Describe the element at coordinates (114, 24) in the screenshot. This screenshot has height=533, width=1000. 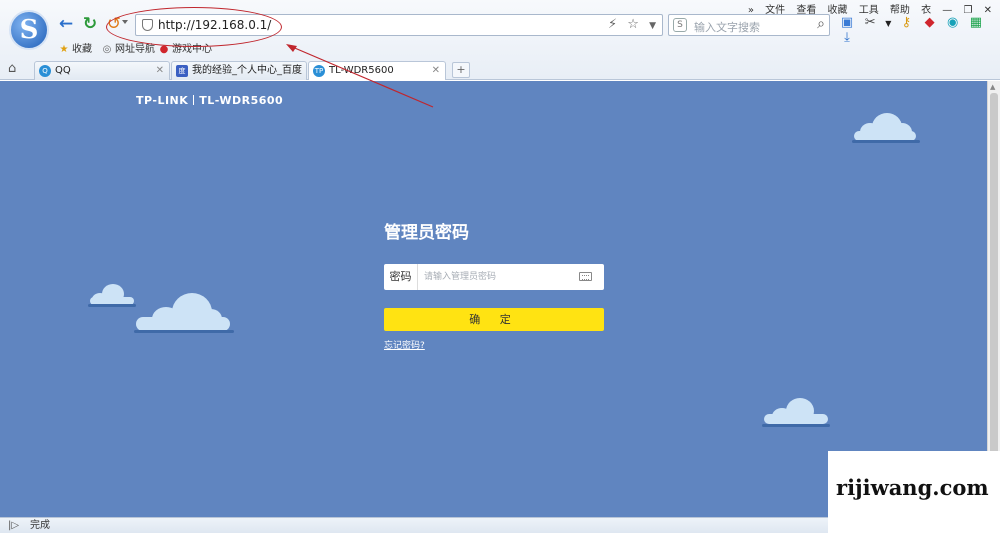
I see `restore-icon: ↺` at that location.